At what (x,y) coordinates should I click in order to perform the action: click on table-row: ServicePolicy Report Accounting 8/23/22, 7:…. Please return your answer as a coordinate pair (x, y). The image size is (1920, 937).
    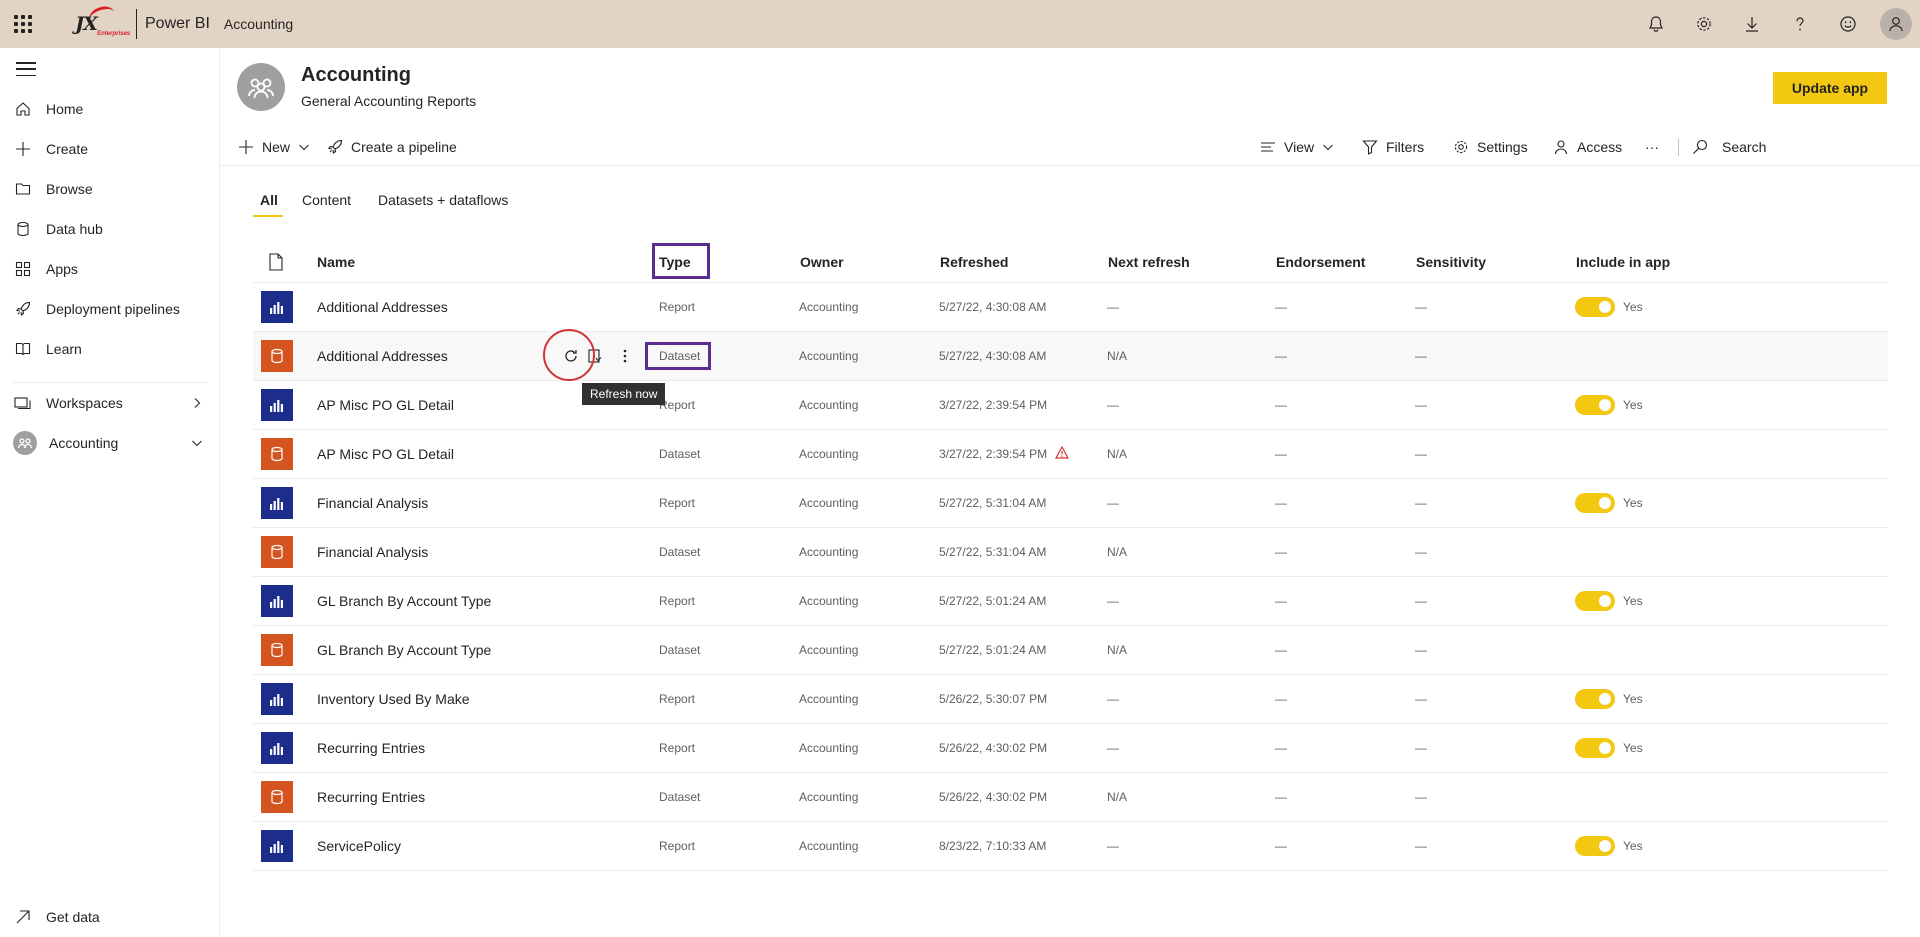
    Looking at the image, I should click on (1070, 846).